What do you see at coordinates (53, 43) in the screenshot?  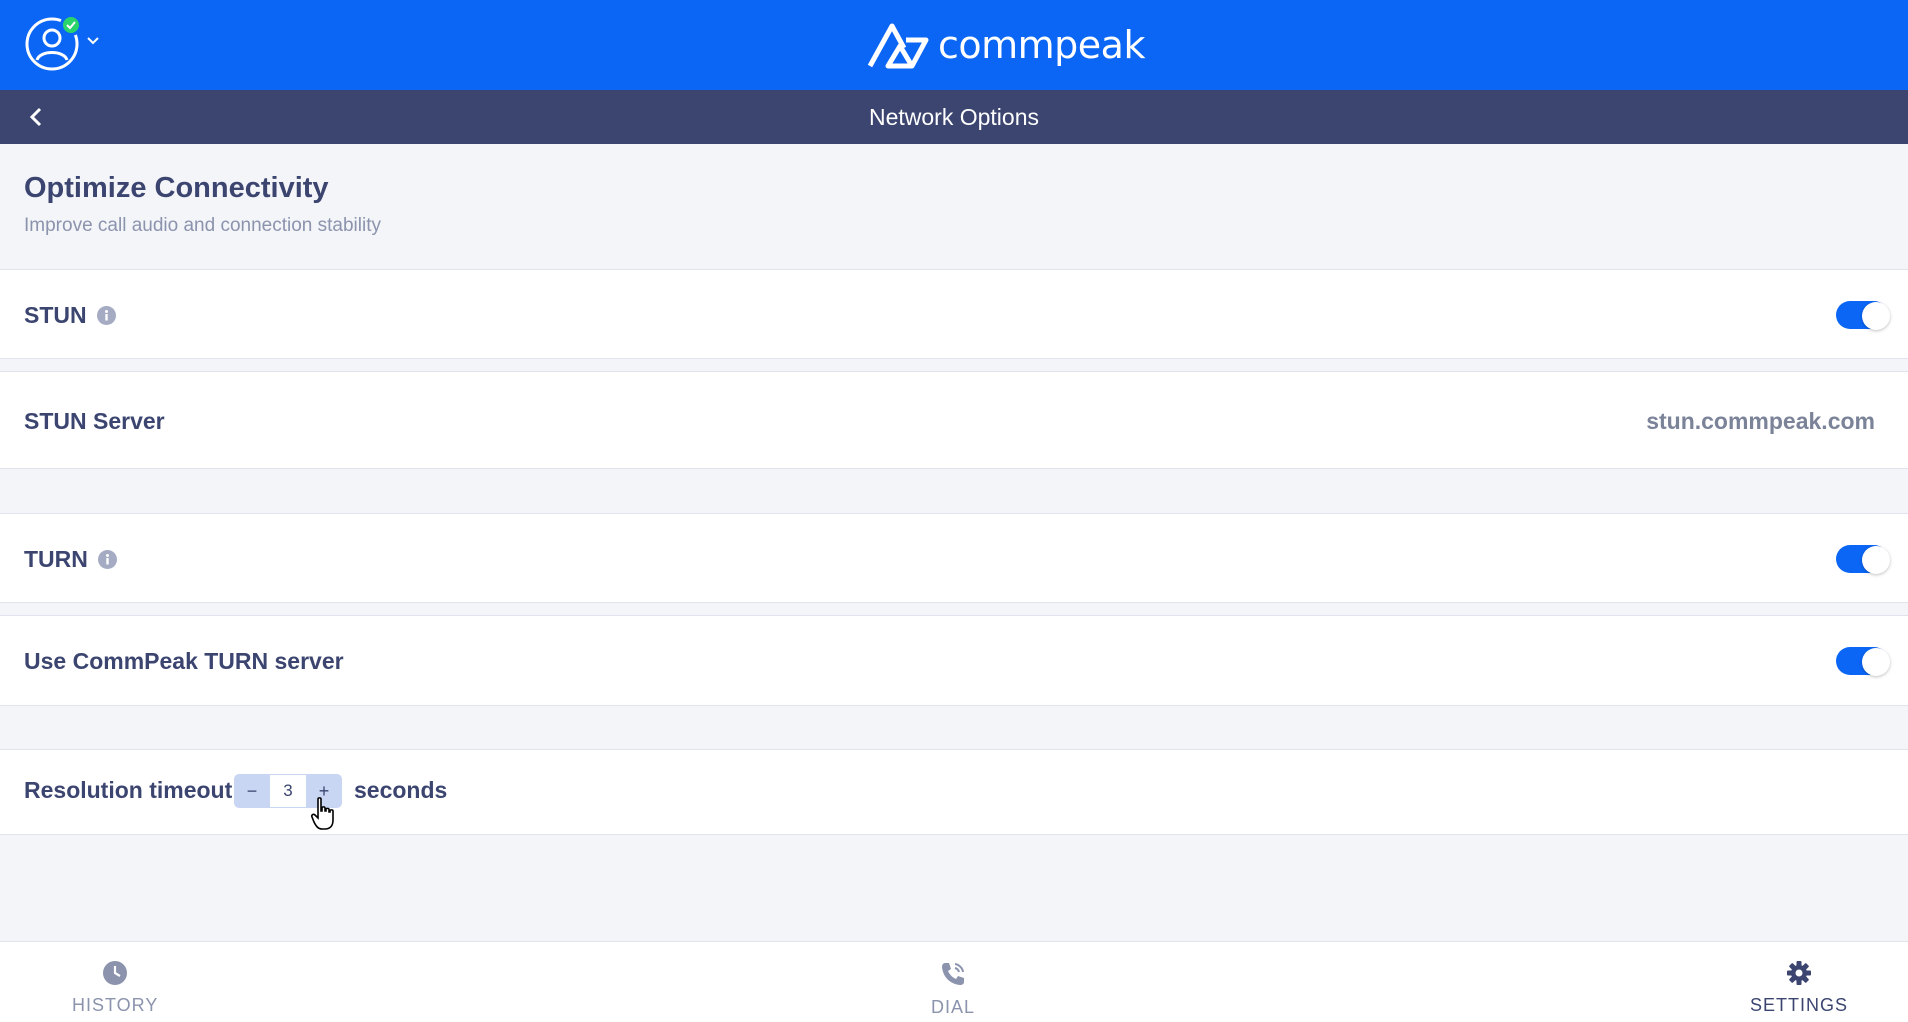 I see `user-avatar-button` at bounding box center [53, 43].